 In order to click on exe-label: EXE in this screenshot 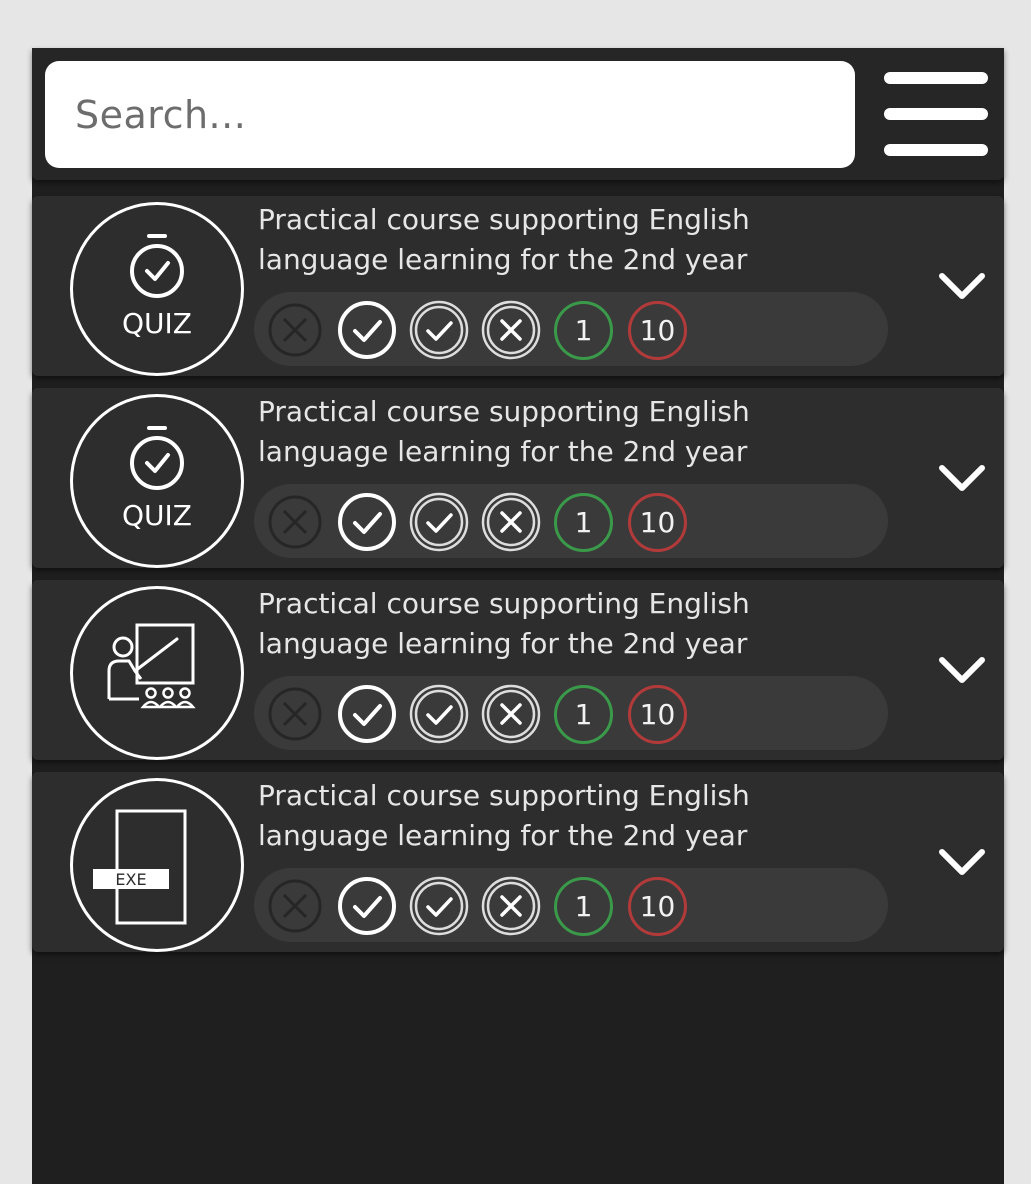, I will do `click(130, 879)`.